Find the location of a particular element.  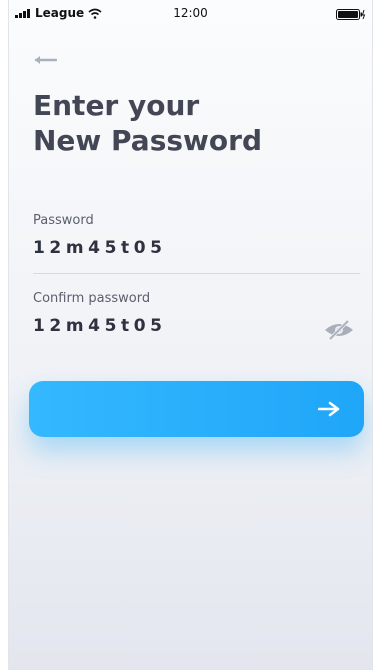

status-bar: League 12:00 is located at coordinates (190, 17).